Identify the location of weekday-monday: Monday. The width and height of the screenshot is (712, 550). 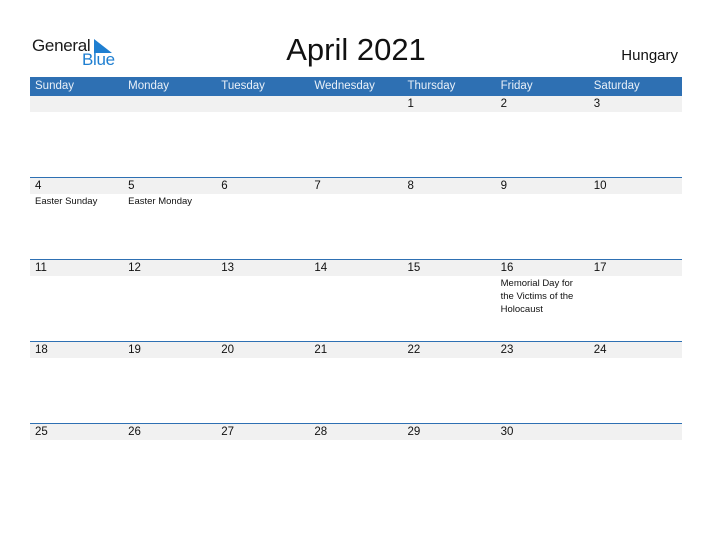
(149, 86).